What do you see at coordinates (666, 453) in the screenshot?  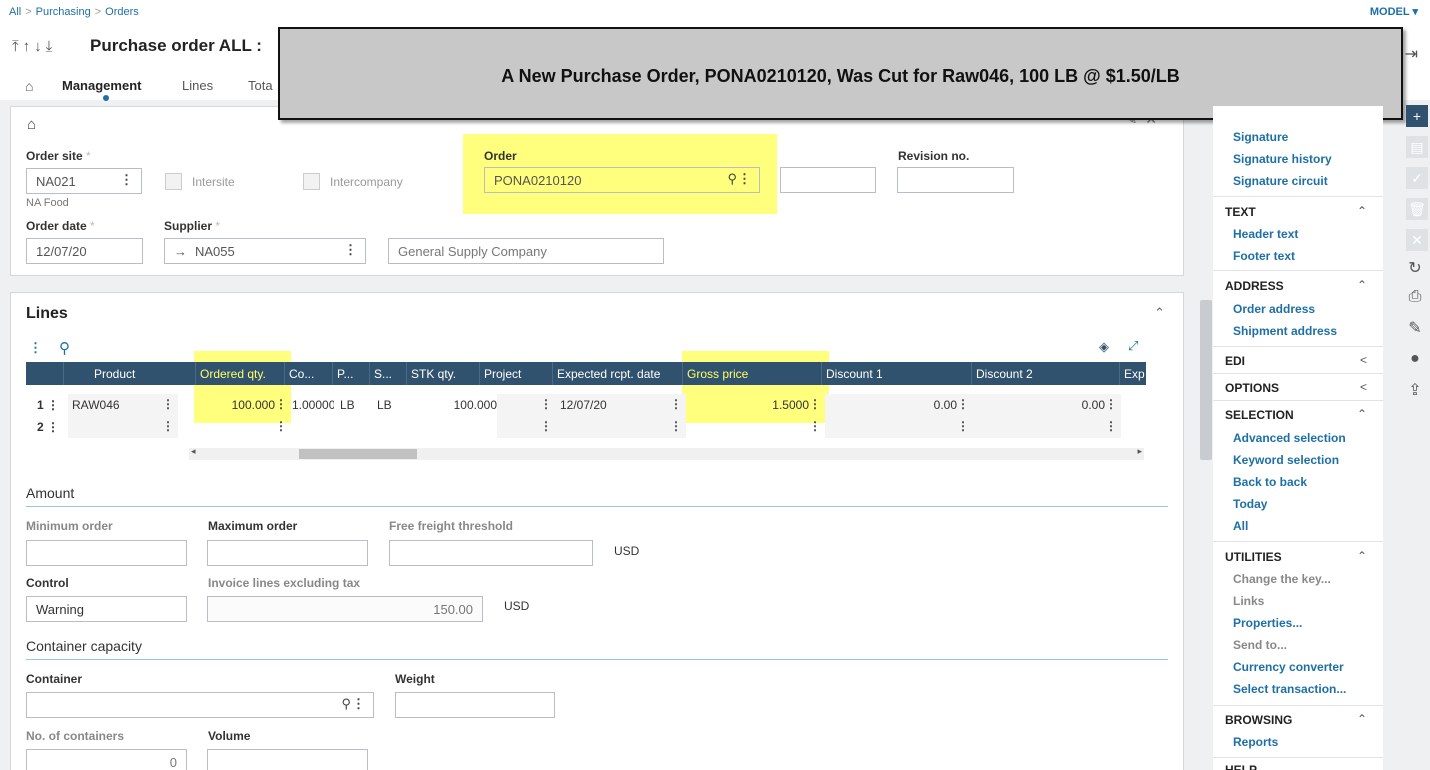 I see `grid-horizontal-scrollbar: ◂ ▸` at bounding box center [666, 453].